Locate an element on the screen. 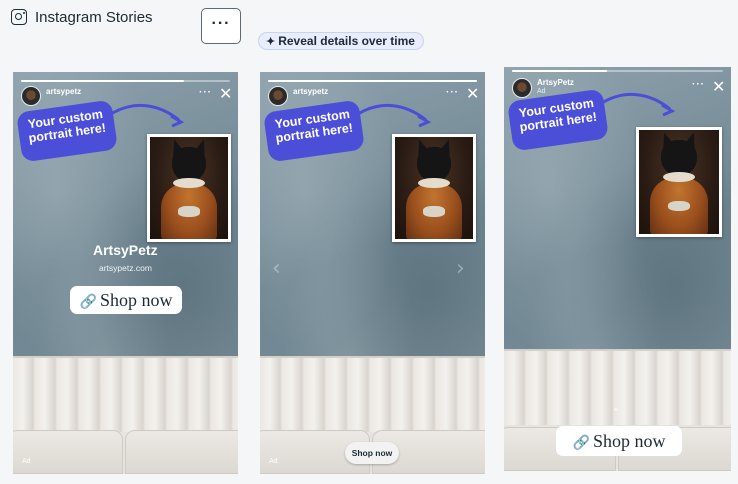 The width and height of the screenshot is (738, 484). more-options-button: ··· is located at coordinates (221, 26).